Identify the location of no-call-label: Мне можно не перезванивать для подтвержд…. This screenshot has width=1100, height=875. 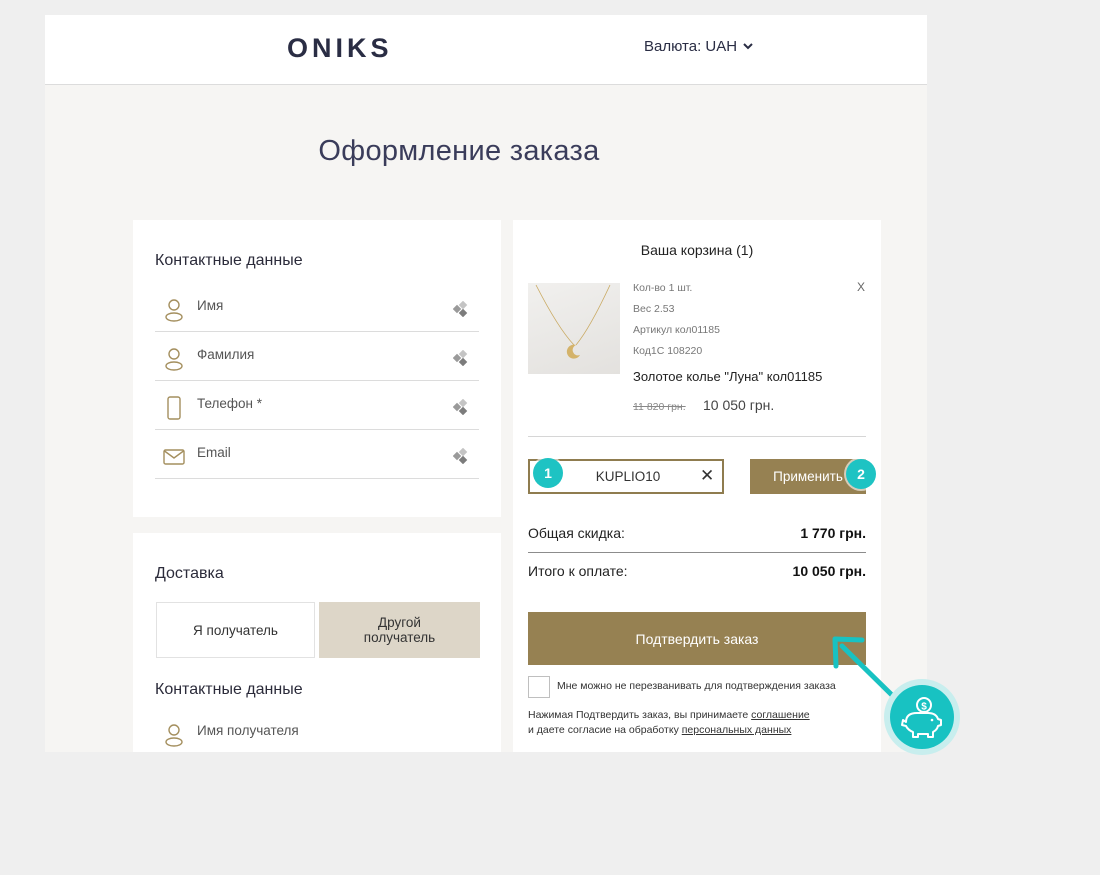
(696, 686).